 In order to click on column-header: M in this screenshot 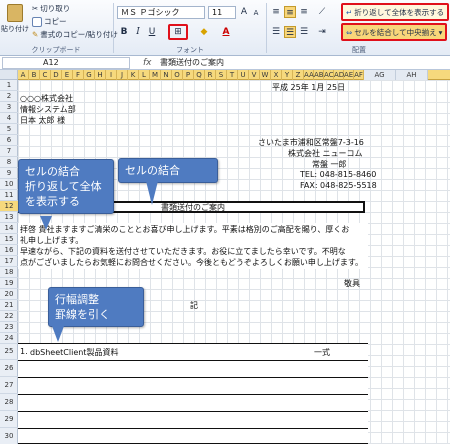, I will do `click(155, 75)`.